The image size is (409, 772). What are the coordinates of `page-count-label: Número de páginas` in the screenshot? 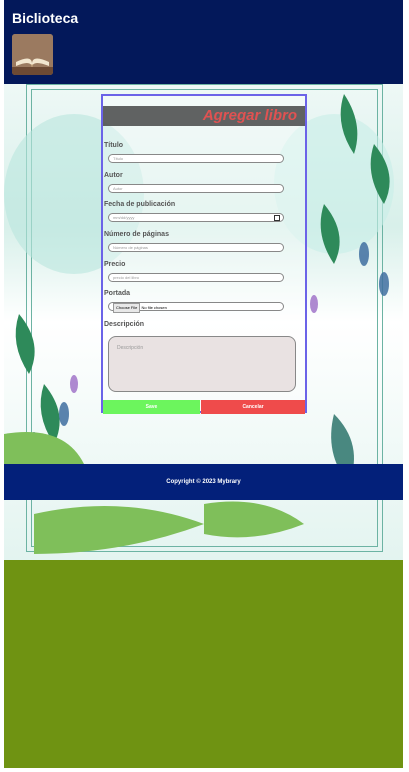 It's located at (136, 234).